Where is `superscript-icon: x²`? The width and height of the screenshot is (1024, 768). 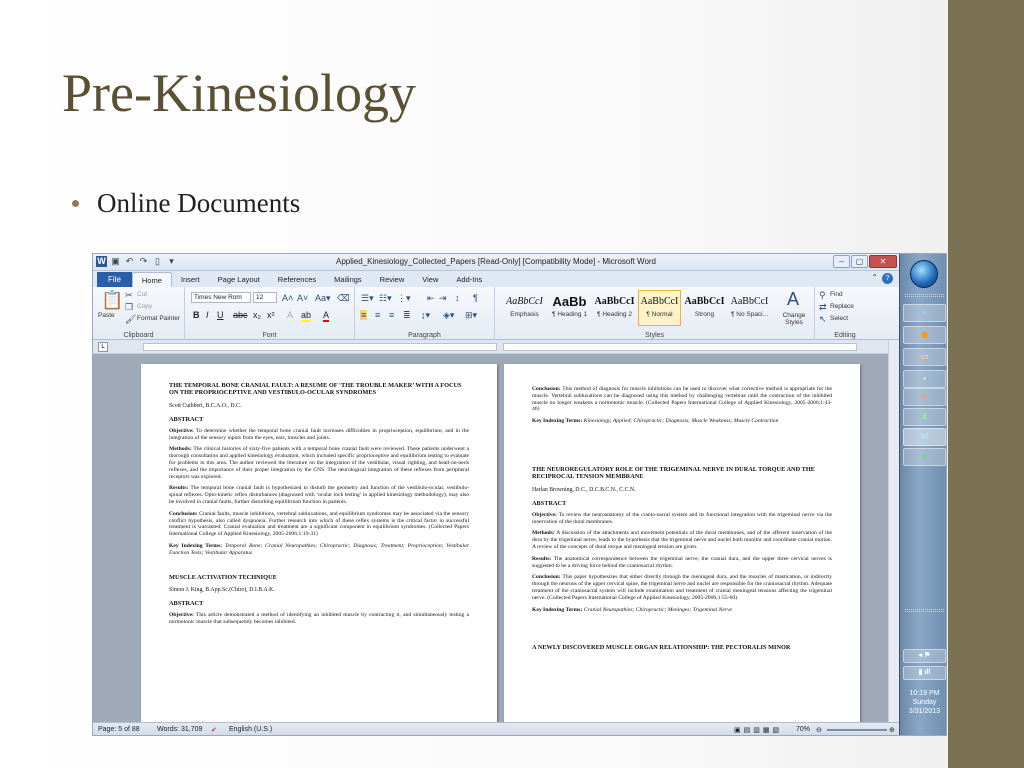 superscript-icon: x² is located at coordinates (271, 315).